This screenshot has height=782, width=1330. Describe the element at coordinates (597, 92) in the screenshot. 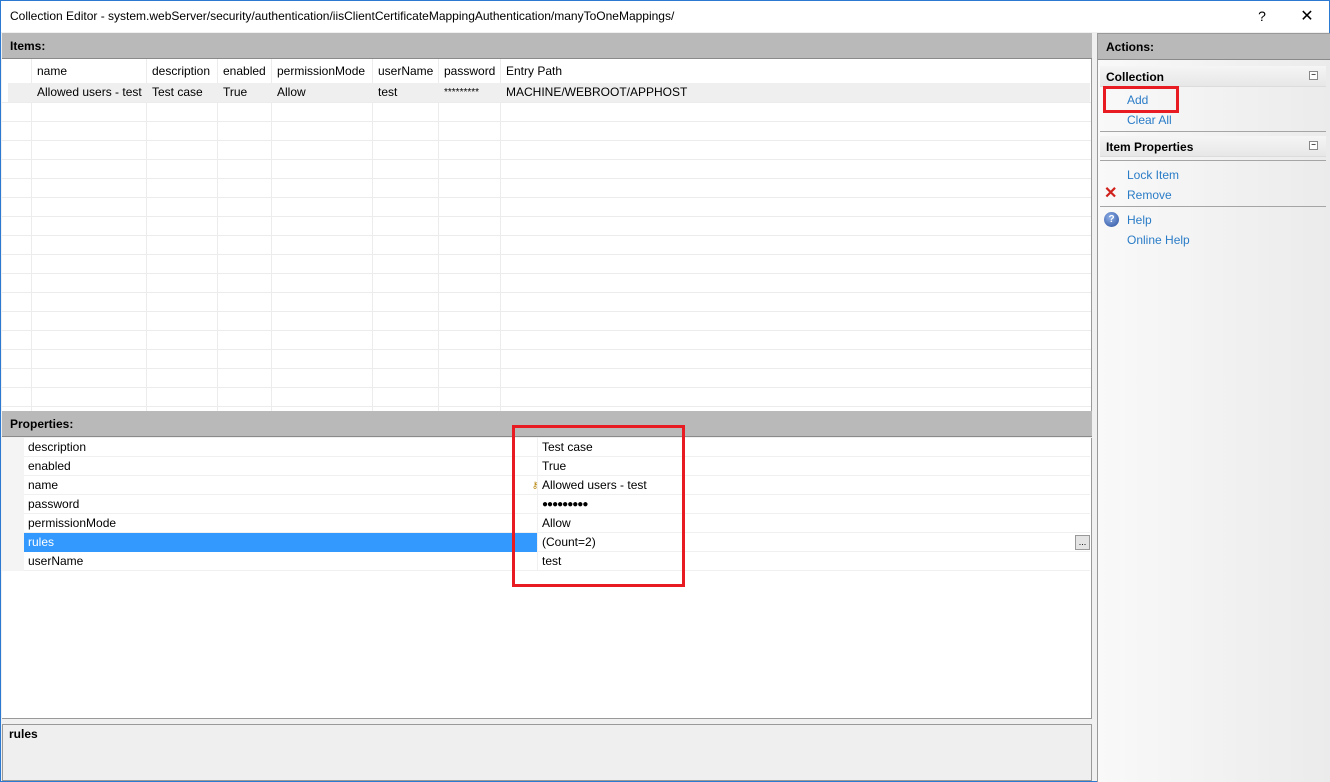

I see `cell-entry-path: MACHINE/WEBROOT/APPHOST` at that location.